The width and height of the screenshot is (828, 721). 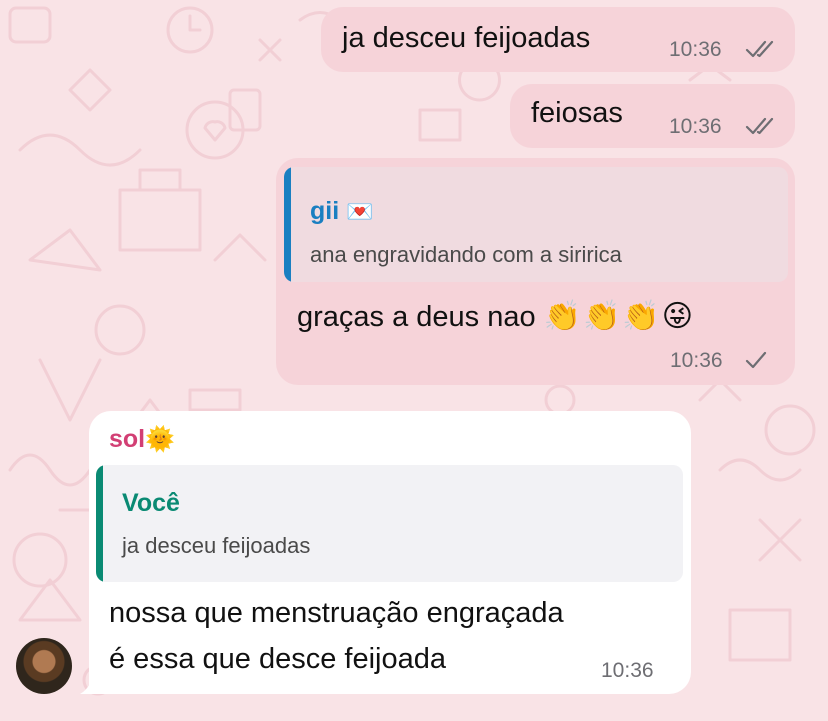 I want to click on outgoing-message-bubble: feiosas 10:36, so click(x=652, y=116).